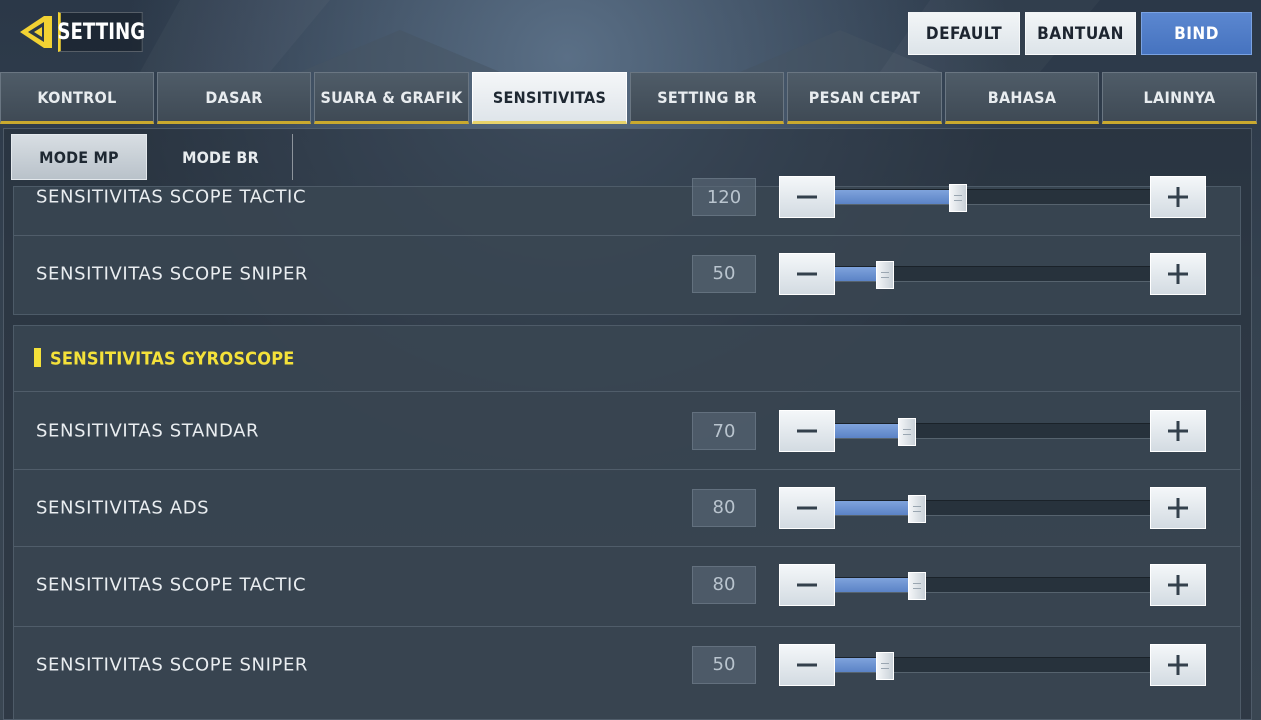 This screenshot has height=720, width=1261. Describe the element at coordinates (36, 32) in the screenshot. I see `back-arrow-icon` at that location.